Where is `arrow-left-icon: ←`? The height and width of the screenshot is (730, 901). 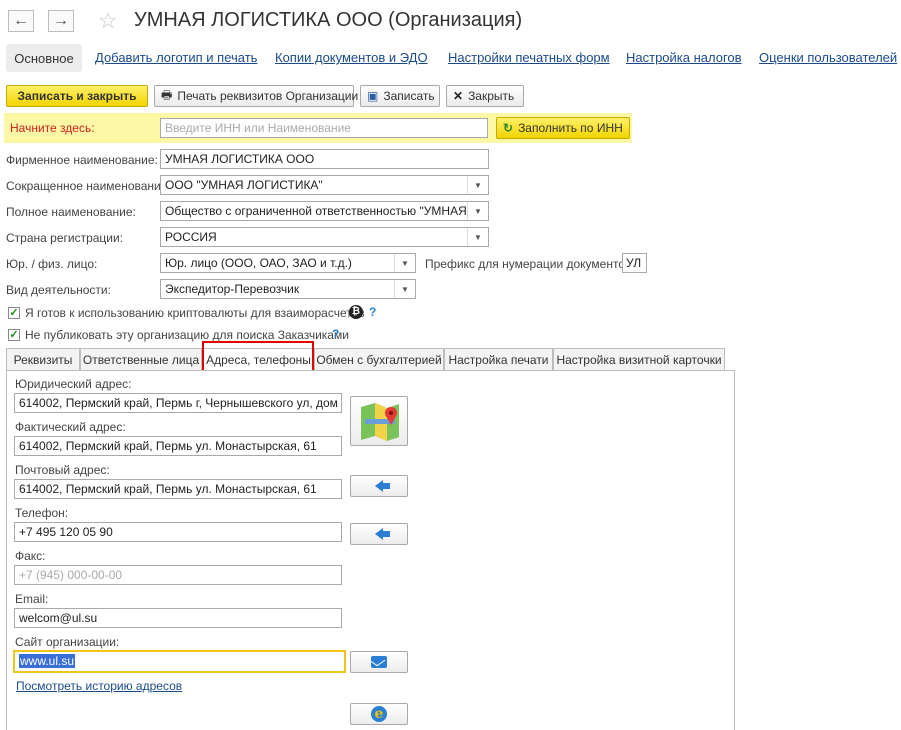 arrow-left-icon: ← is located at coordinates (21, 20).